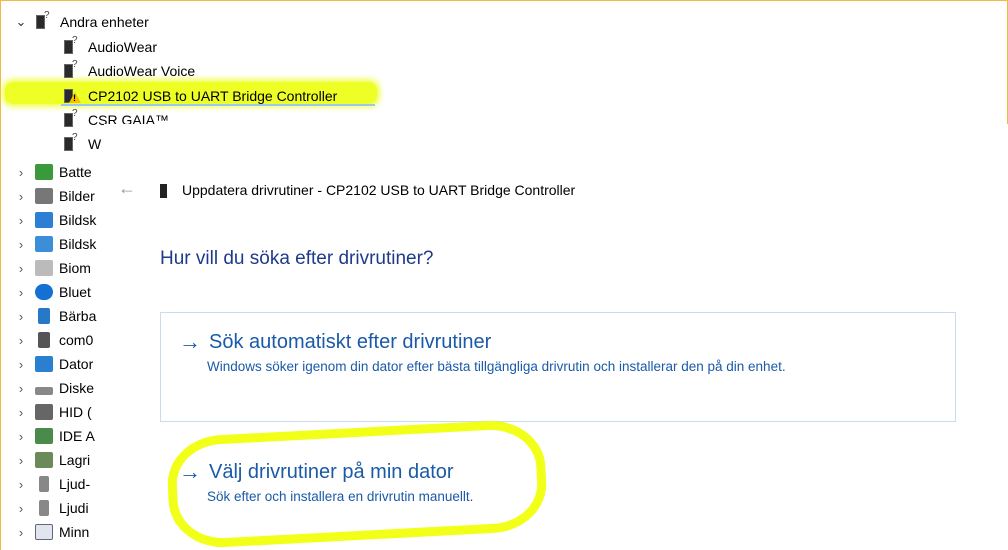 This screenshot has height=550, width=1008. Describe the element at coordinates (44, 292) in the screenshot. I see `bluetooth-icon` at that location.